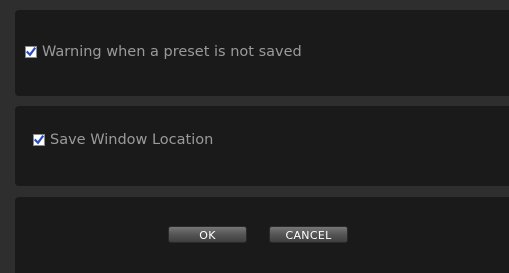 The image size is (509, 273). What do you see at coordinates (132, 140) in the screenshot?
I see `save-window-location-label: Save Window Location` at bounding box center [132, 140].